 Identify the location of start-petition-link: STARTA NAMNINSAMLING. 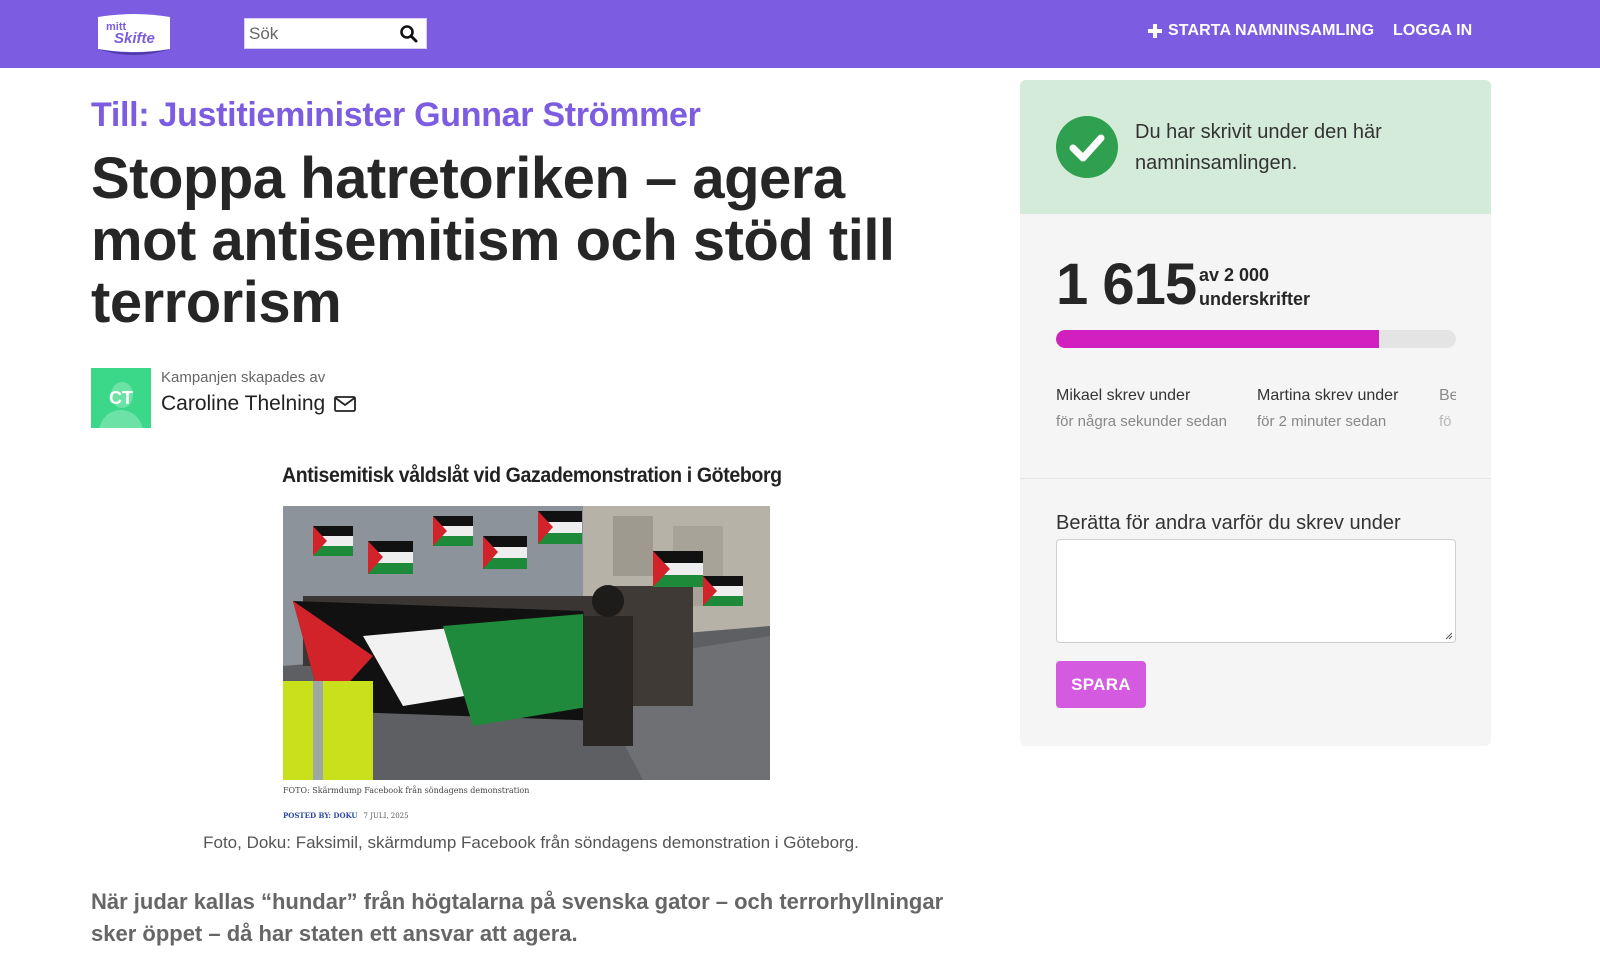
(1261, 31).